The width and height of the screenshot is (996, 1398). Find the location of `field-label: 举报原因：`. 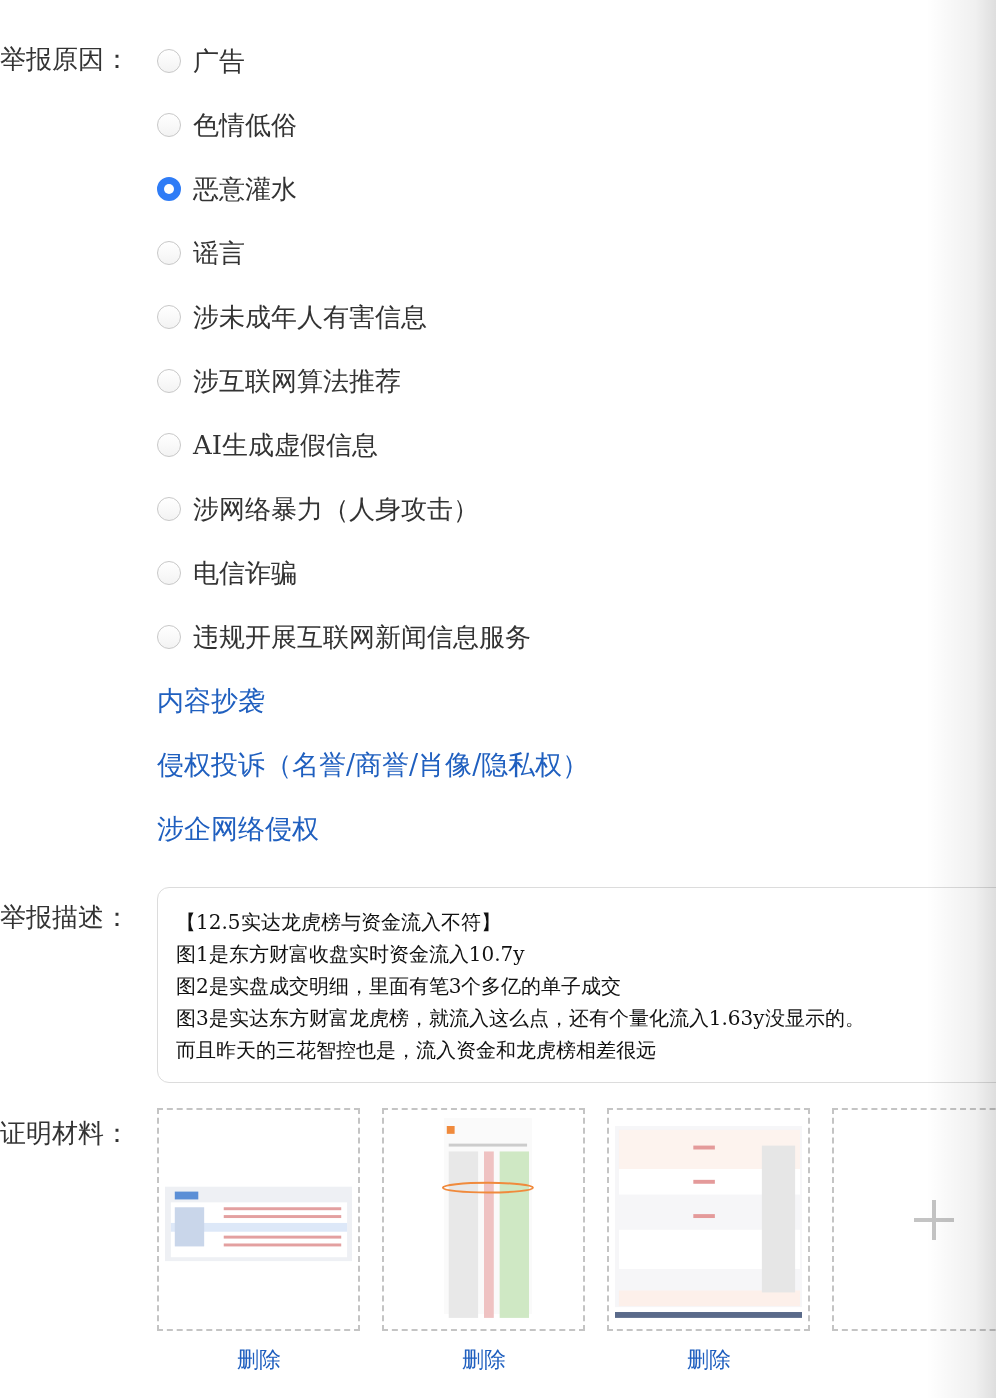

field-label: 举报原因： is located at coordinates (65, 59).